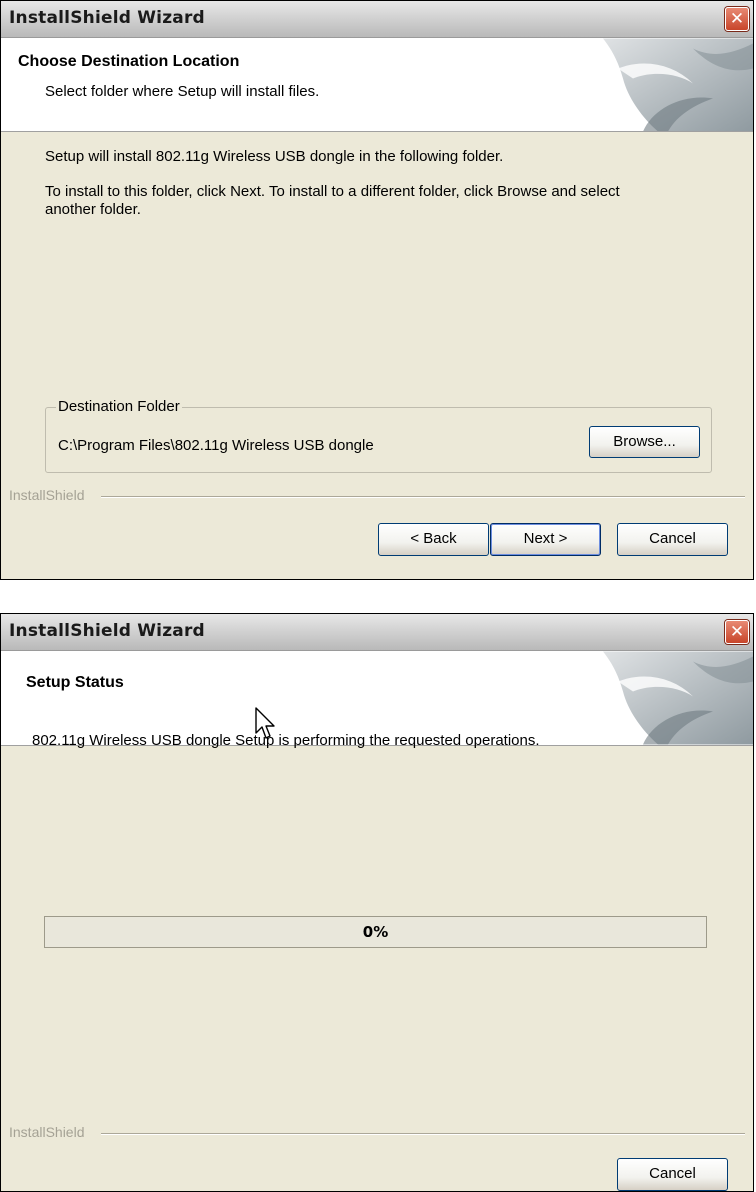  I want to click on back-button: < Back, so click(433, 539).